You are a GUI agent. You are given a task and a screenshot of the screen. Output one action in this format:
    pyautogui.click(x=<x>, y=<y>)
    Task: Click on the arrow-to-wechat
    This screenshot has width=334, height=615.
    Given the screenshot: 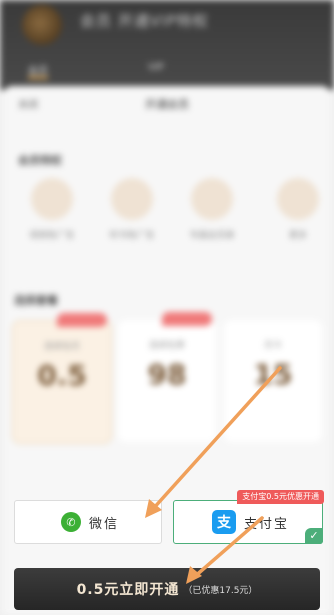 What is the action you would take?
    pyautogui.click(x=213, y=442)
    